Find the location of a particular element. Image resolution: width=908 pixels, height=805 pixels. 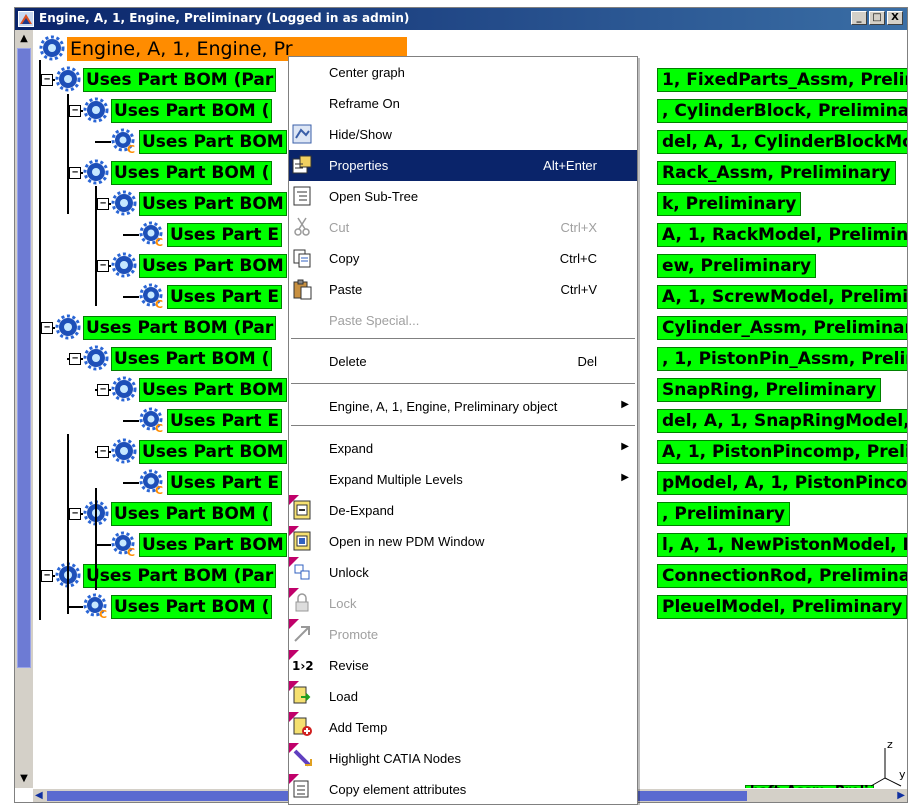

tree-node-label-tail: A, 1, PistonPincomp, Prelimi is located at coordinates (782, 452).